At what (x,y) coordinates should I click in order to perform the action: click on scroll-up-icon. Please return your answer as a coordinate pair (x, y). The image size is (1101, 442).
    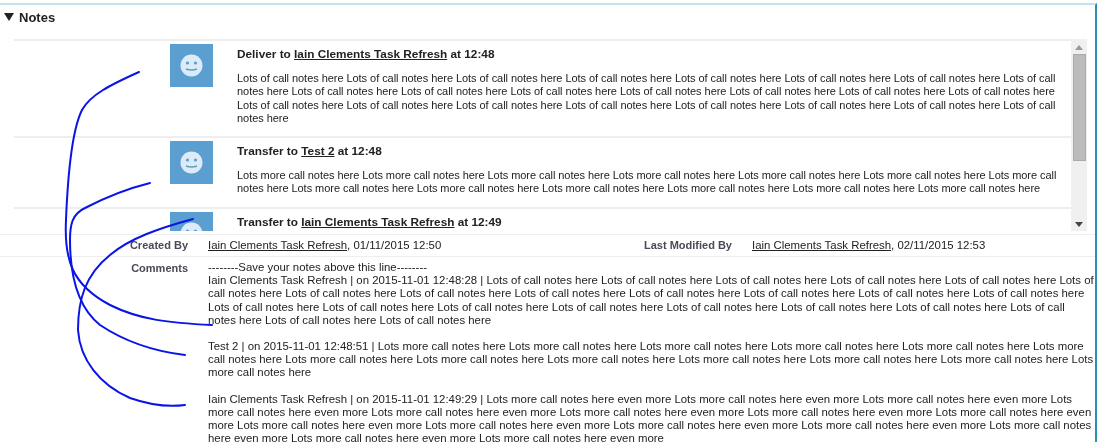
    Looking at the image, I should click on (1079, 47).